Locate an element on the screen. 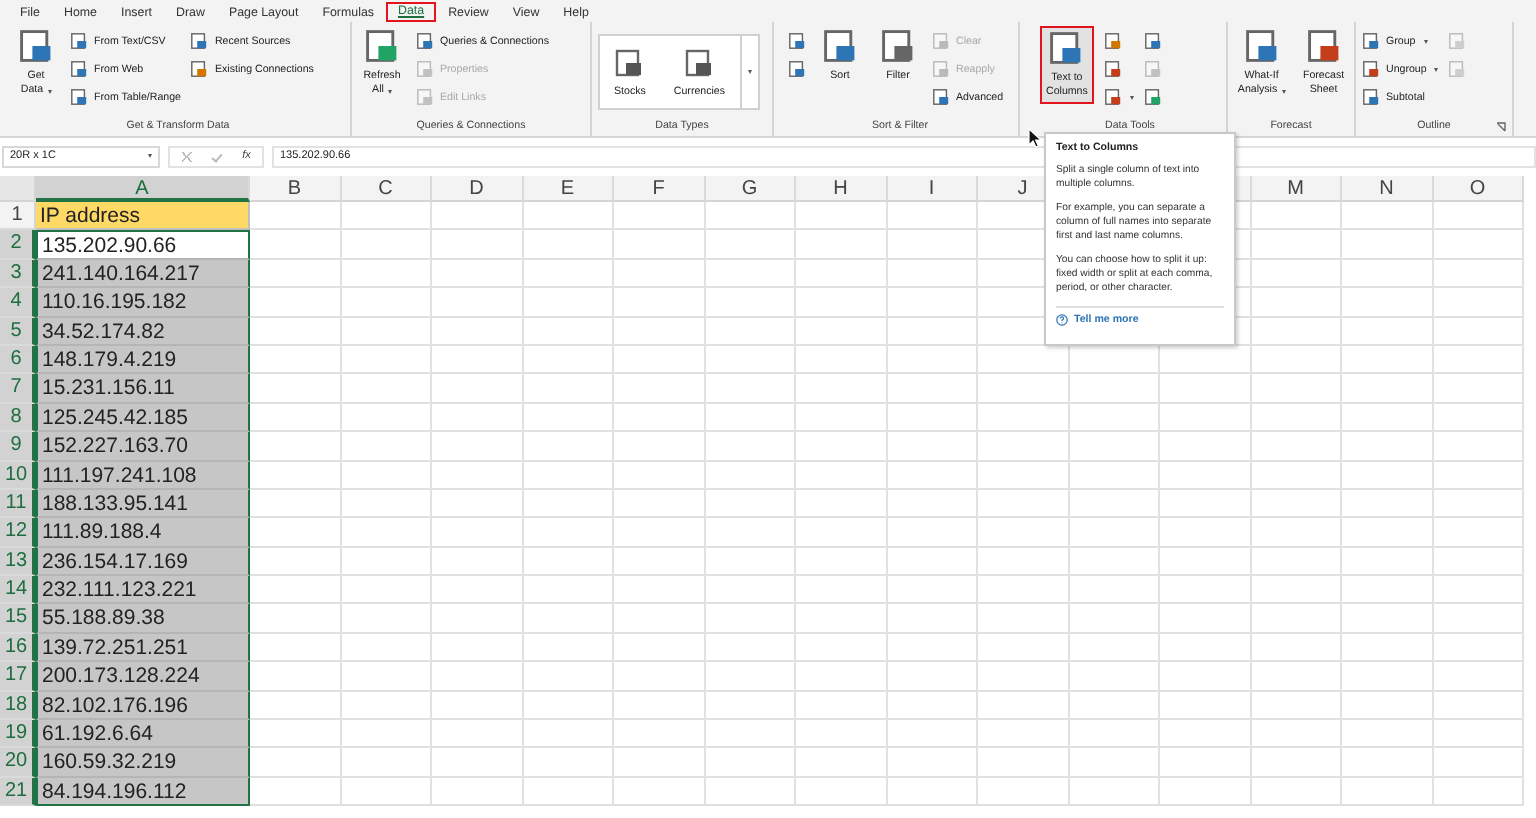 The width and height of the screenshot is (1536, 818). column-header: C is located at coordinates (386, 189).